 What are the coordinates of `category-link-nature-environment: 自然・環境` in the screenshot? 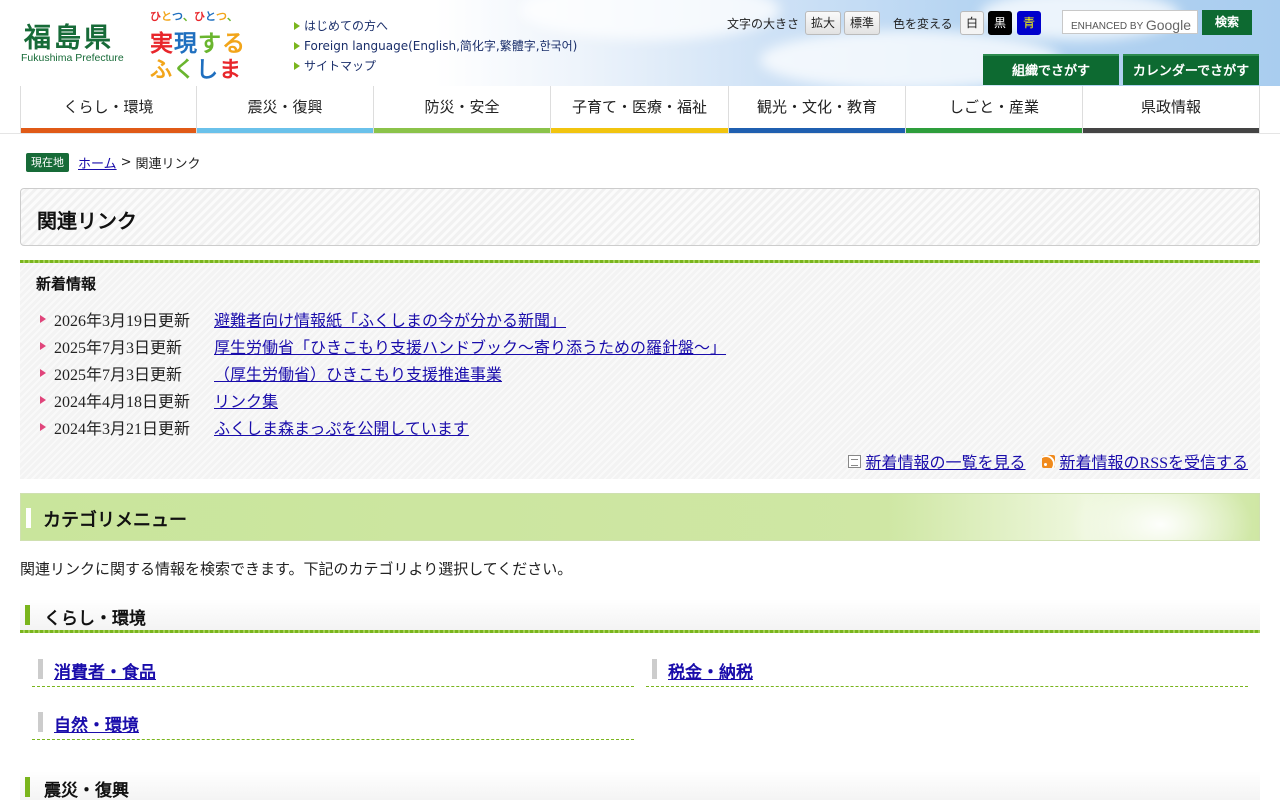 It's located at (333, 725).